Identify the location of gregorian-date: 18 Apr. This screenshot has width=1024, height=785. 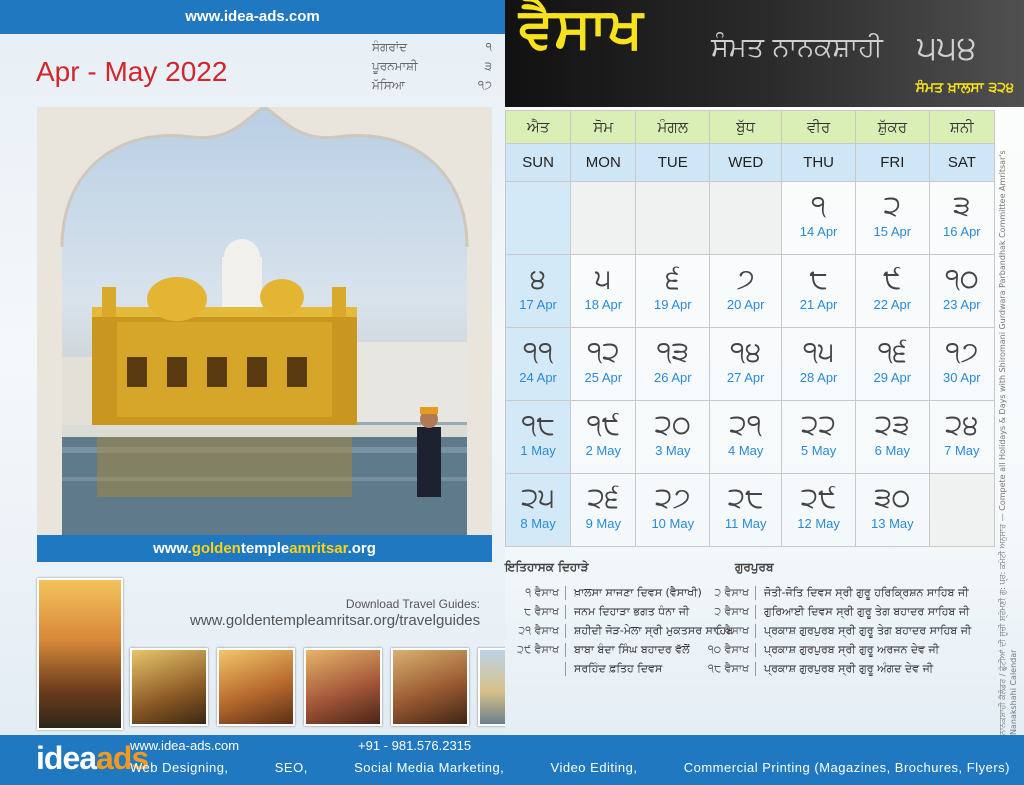
(603, 304).